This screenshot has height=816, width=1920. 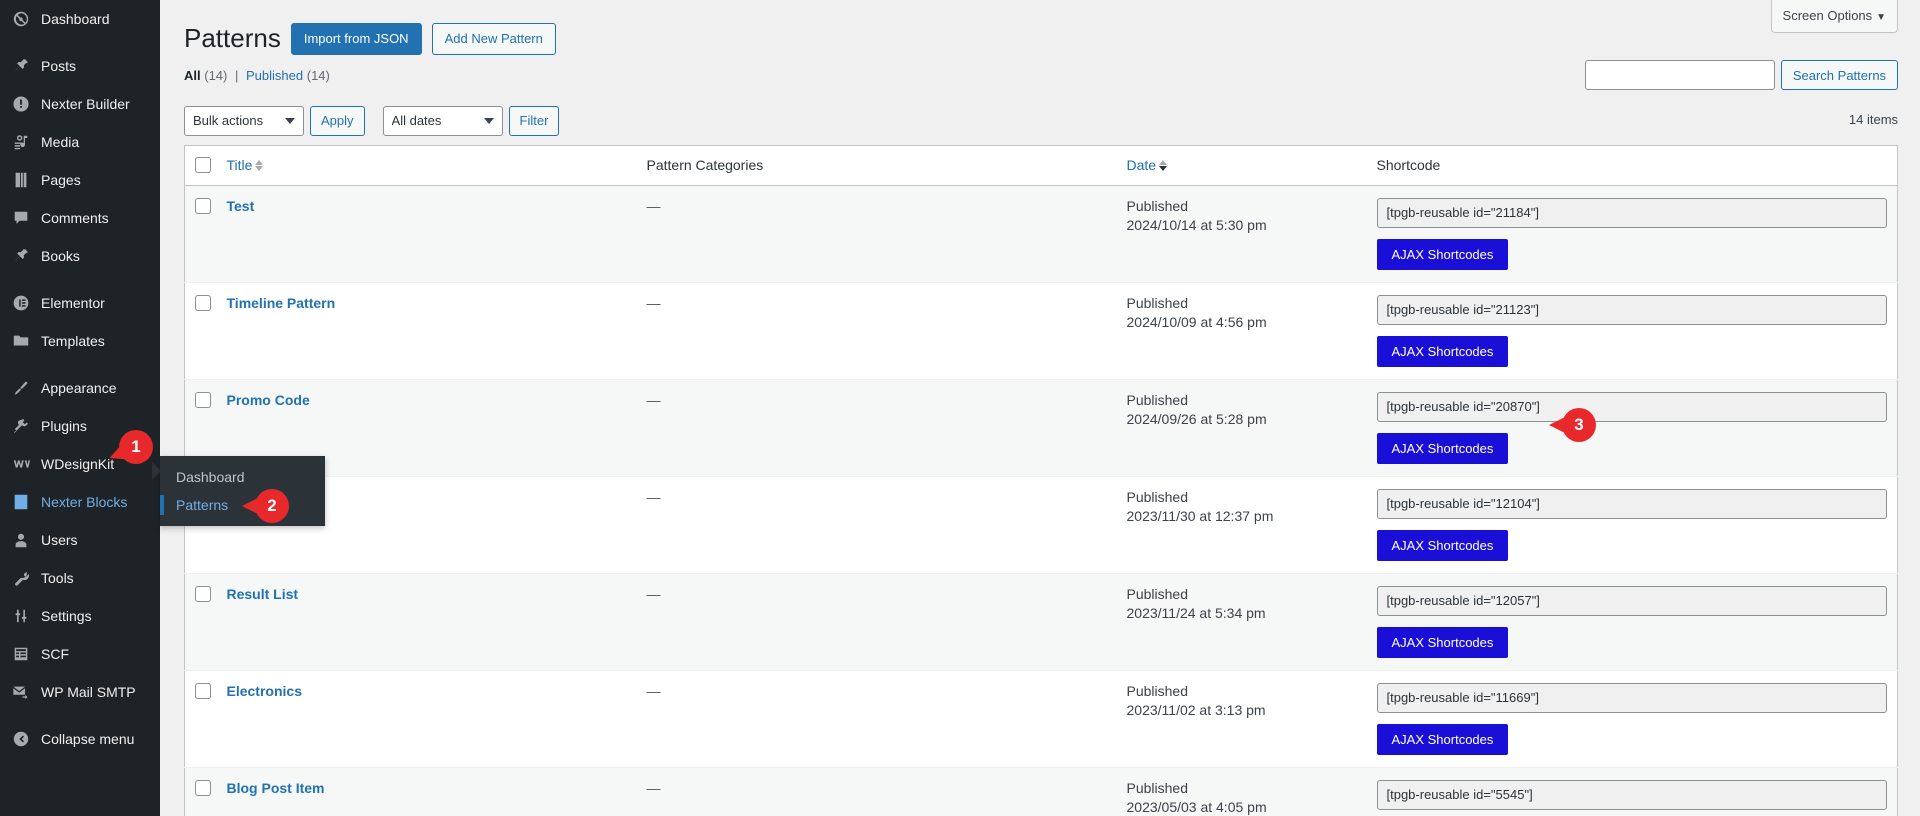 What do you see at coordinates (80, 502) in the screenshot?
I see `sidebar-item-nexter-blocks: Nexter Blocks` at bounding box center [80, 502].